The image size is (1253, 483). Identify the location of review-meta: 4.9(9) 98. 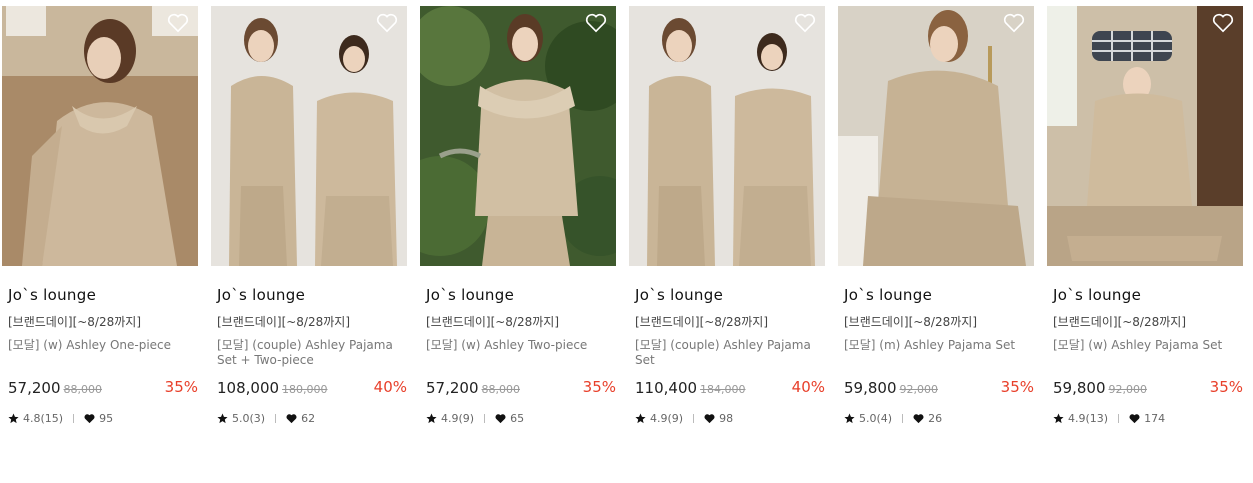
(730, 418).